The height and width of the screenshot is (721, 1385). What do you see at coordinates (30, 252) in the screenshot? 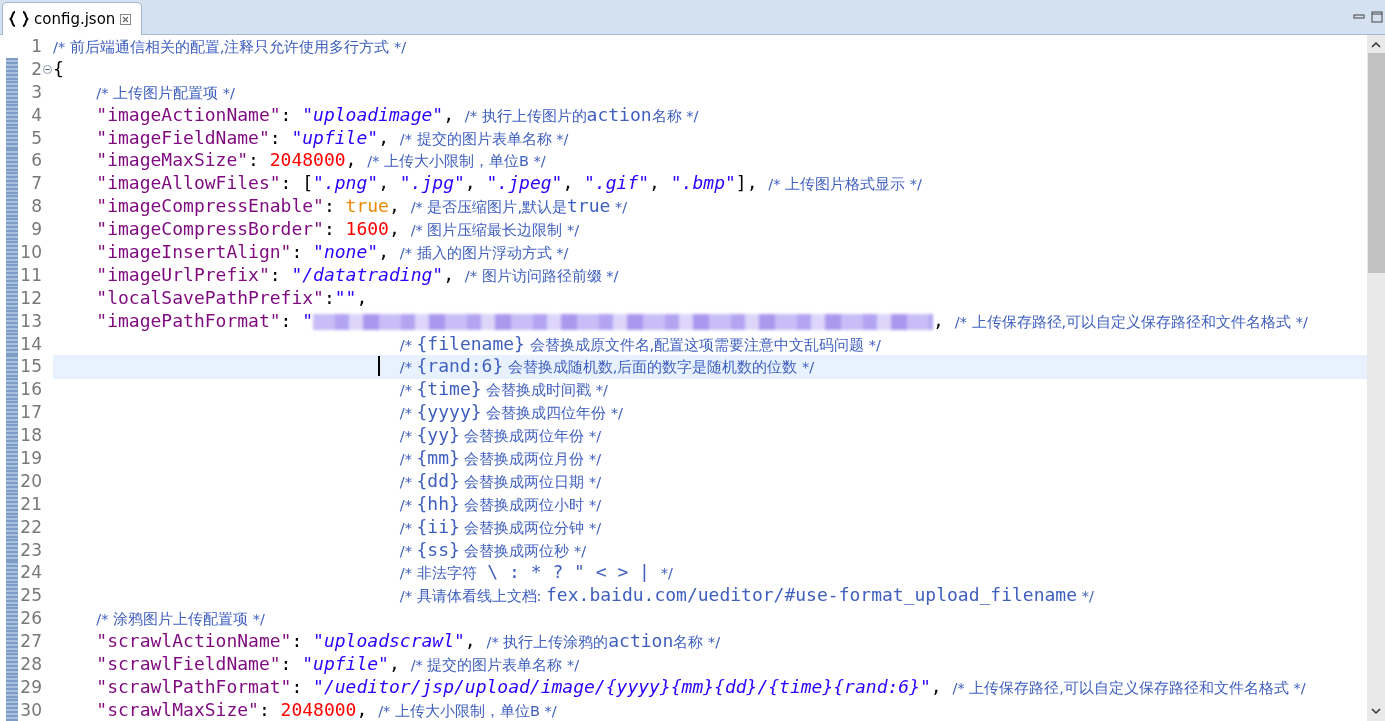
I see `line-number: 10` at bounding box center [30, 252].